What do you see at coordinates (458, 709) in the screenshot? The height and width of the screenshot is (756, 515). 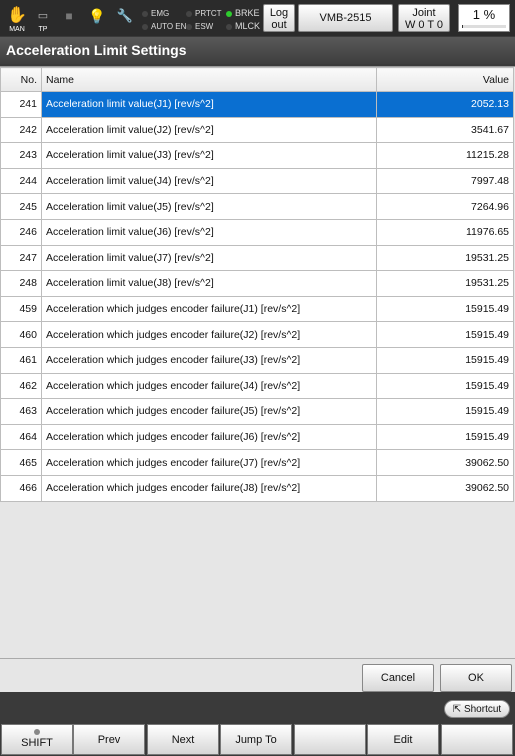 I see `shortcut-icon: ⇱` at bounding box center [458, 709].